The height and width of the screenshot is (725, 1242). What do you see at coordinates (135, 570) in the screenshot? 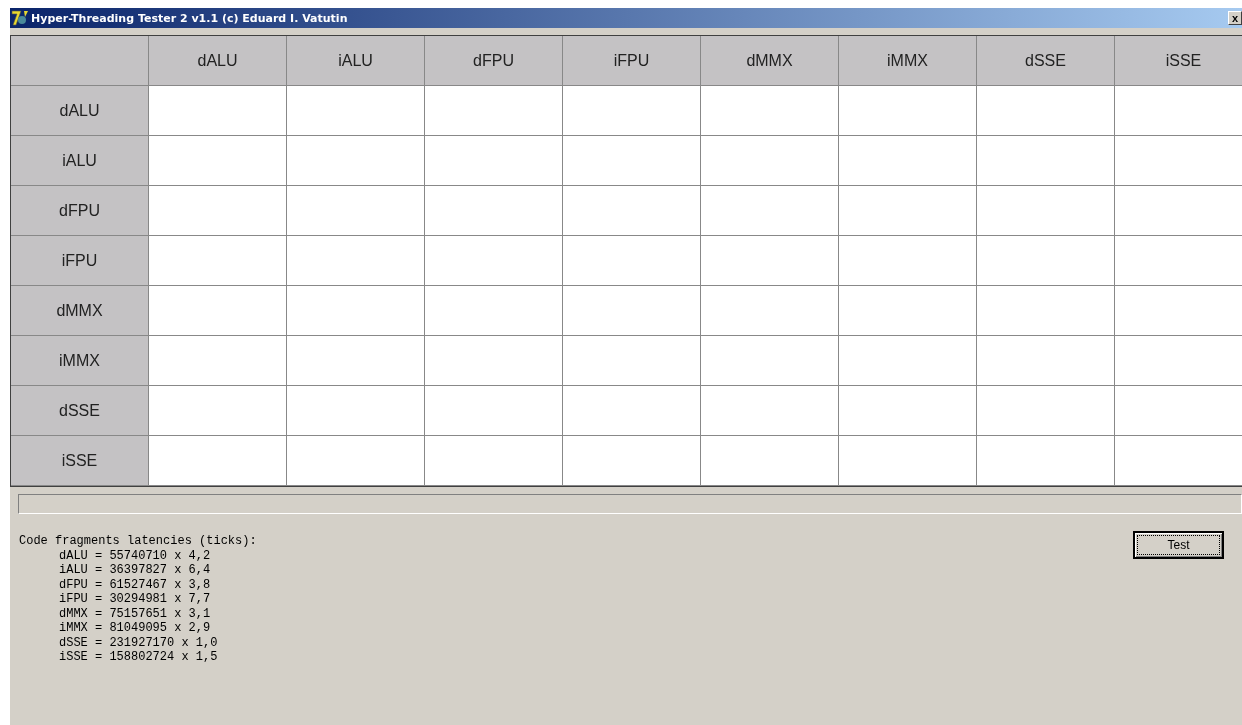
I see `output-line: iALU = 36397827 x 6,4` at bounding box center [135, 570].